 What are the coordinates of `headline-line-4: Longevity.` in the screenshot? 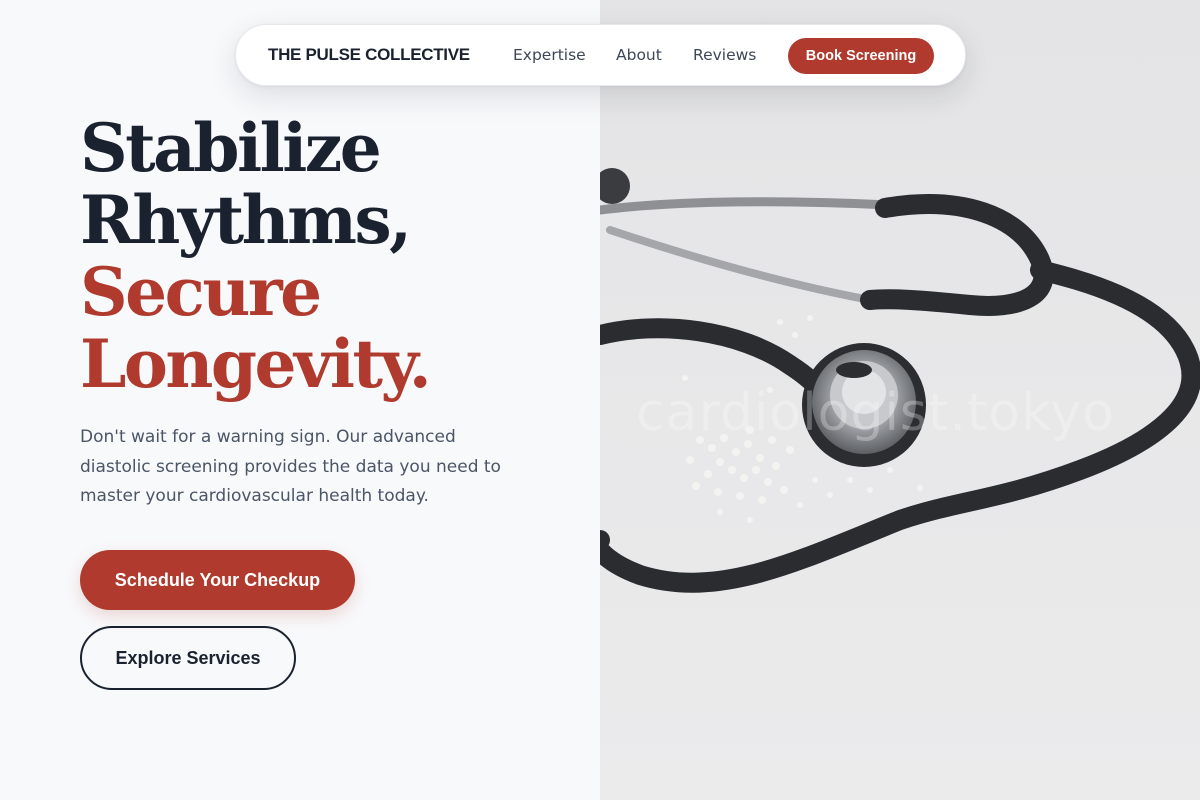 It's located at (256, 364).